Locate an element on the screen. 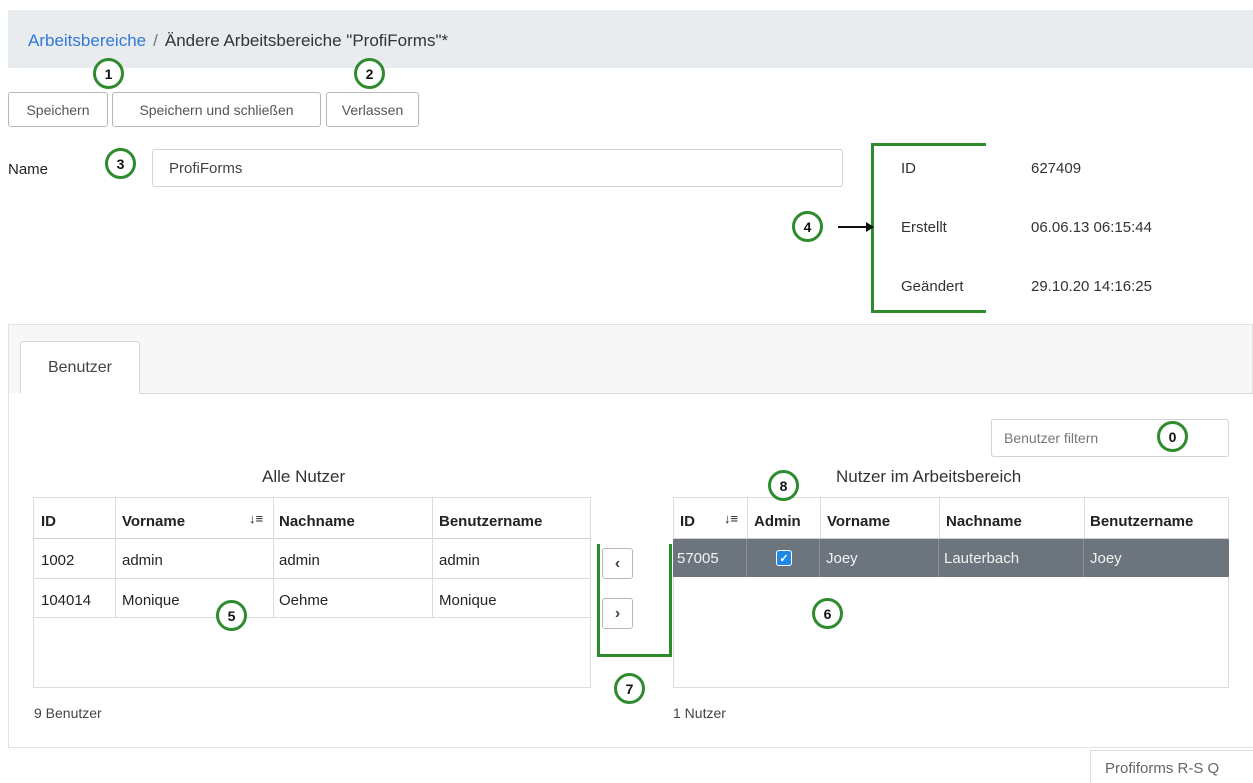 The height and width of the screenshot is (783, 1253). tab-divider is located at coordinates (636, 393).